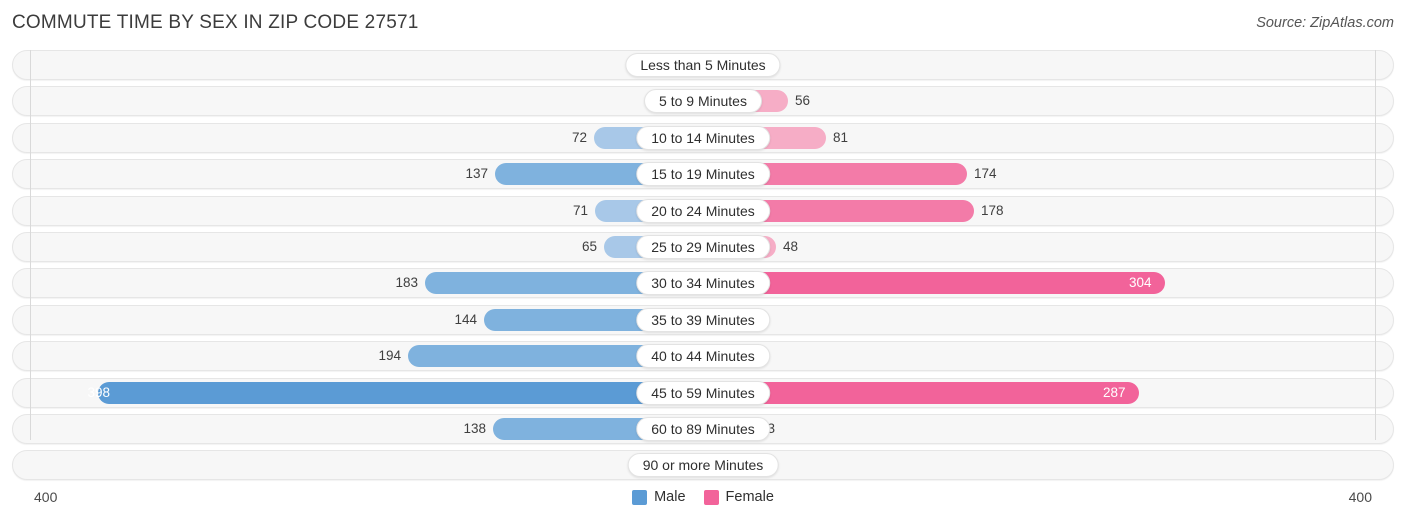  What do you see at coordinates (580, 210) in the screenshot?
I see `bar-value-male: 71` at bounding box center [580, 210].